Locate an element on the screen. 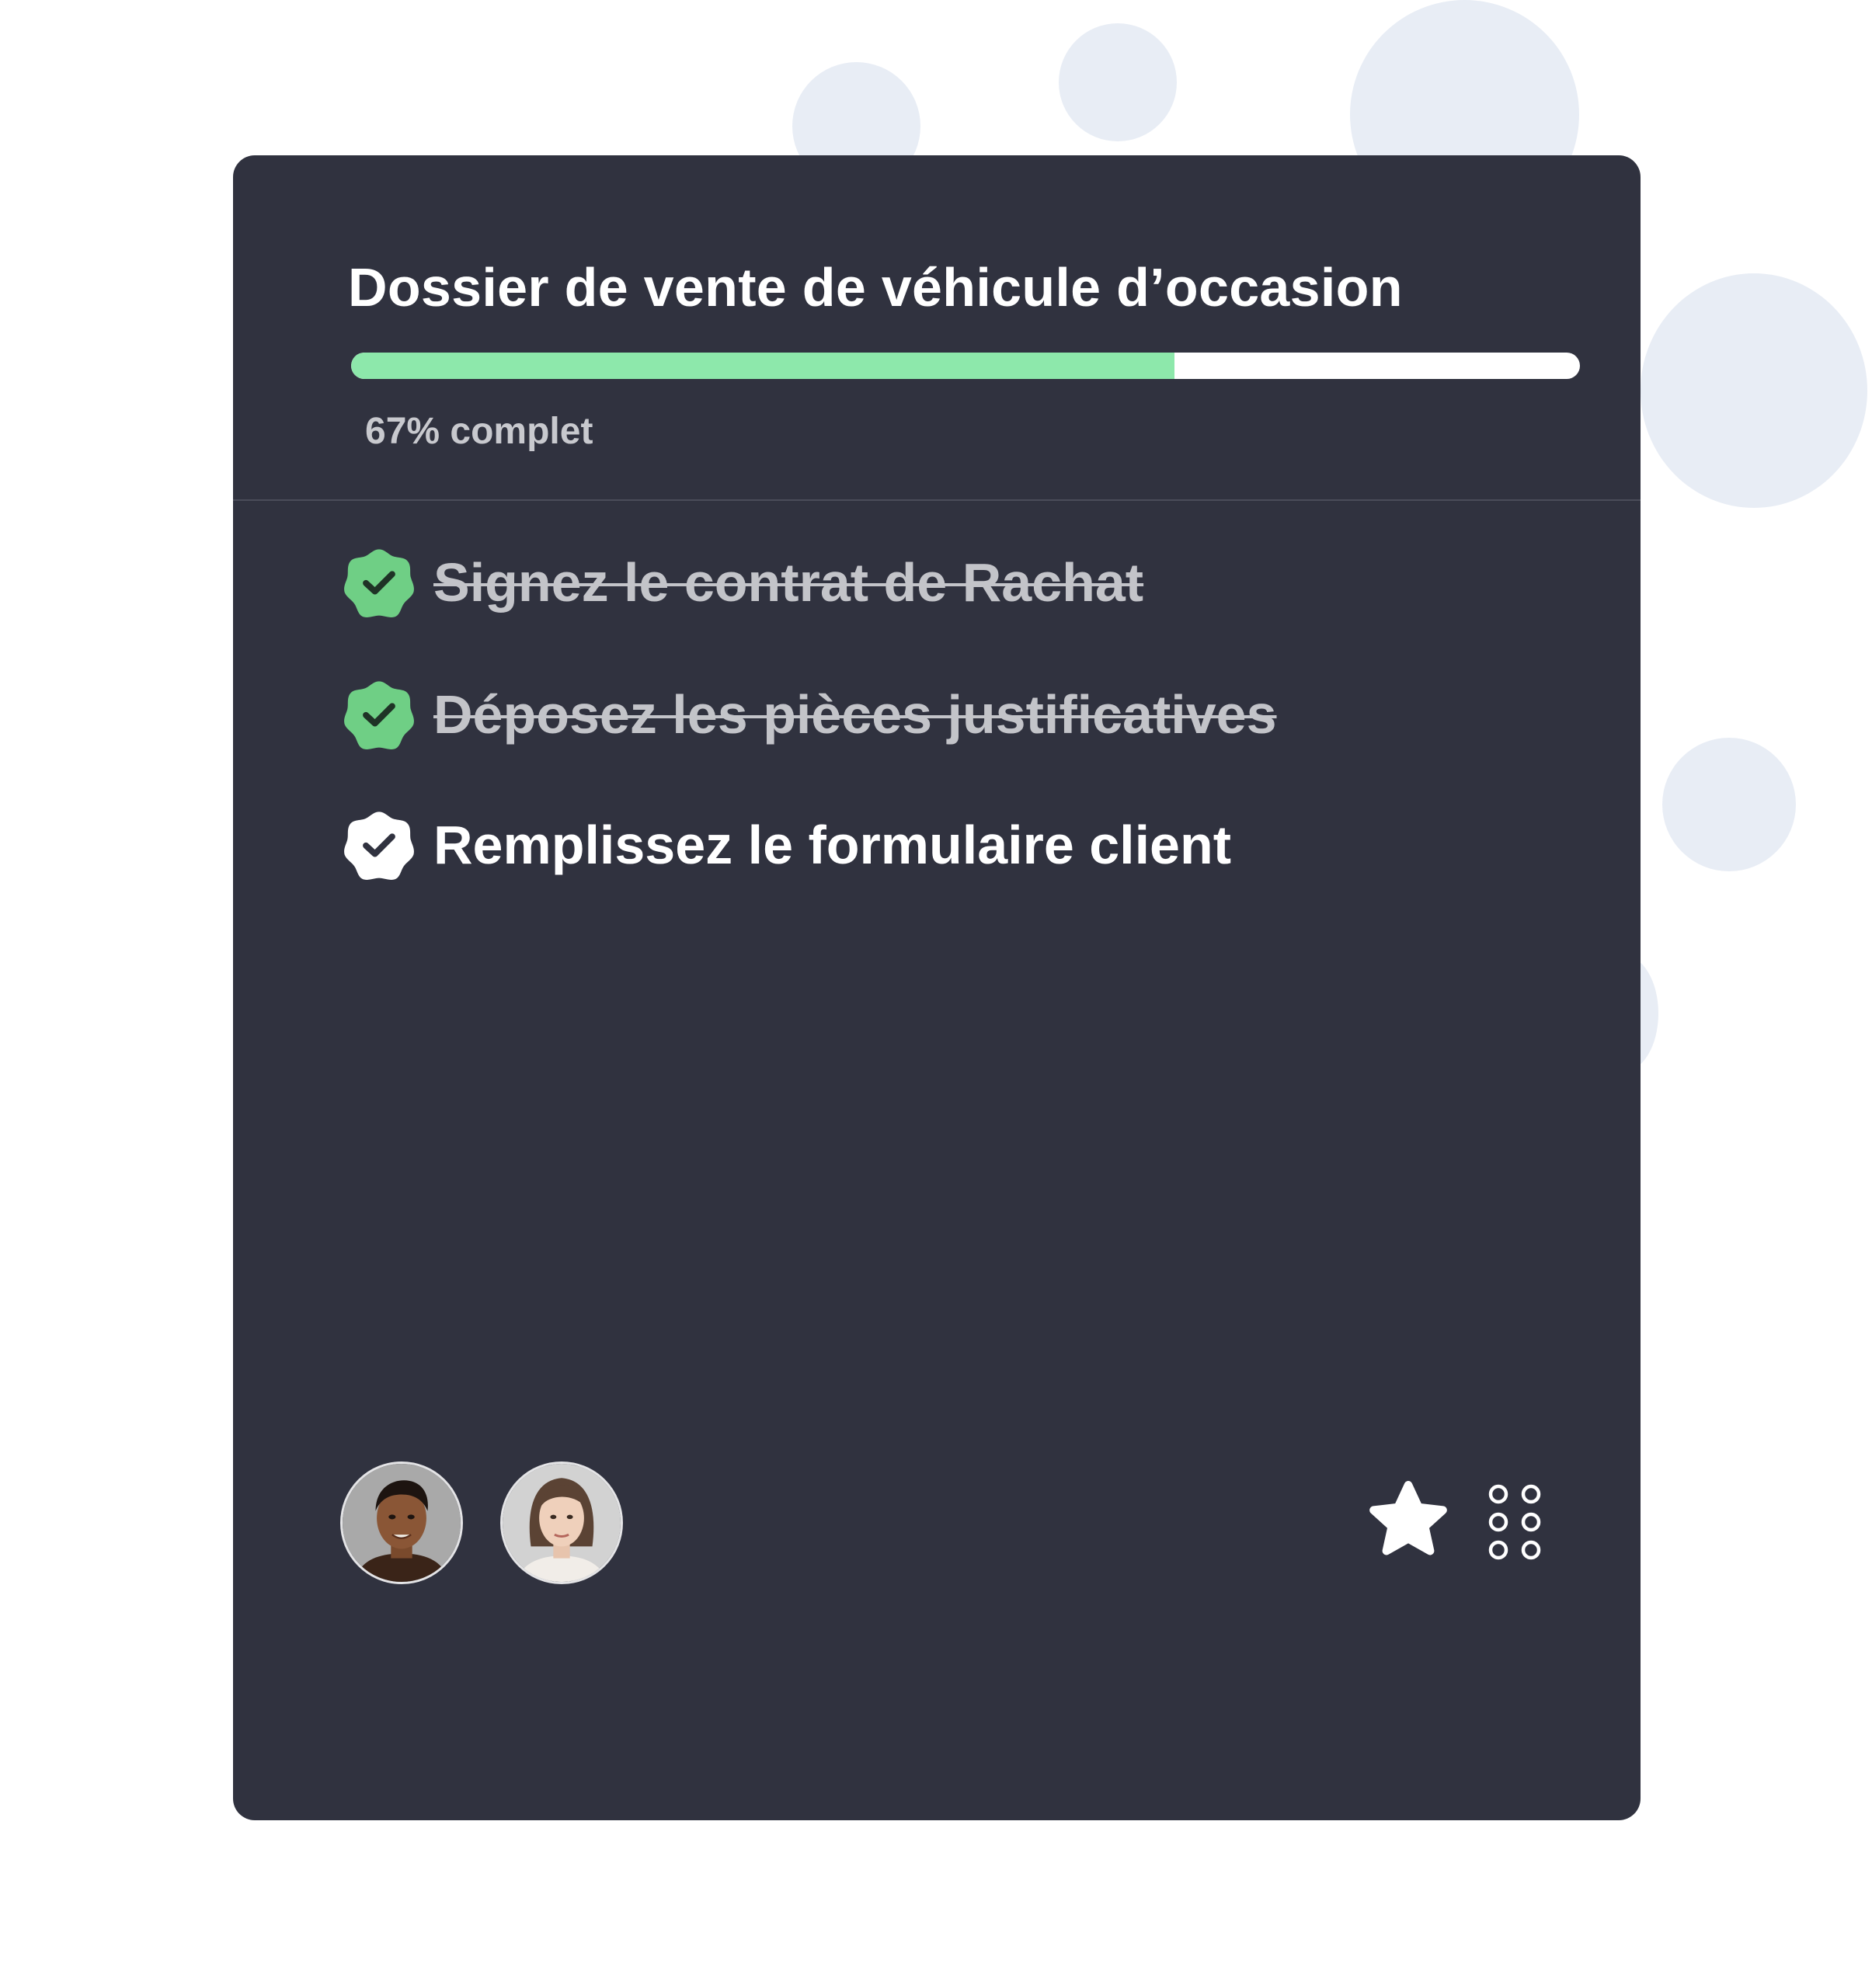  progress-label: 67% complet is located at coordinates (479, 432).